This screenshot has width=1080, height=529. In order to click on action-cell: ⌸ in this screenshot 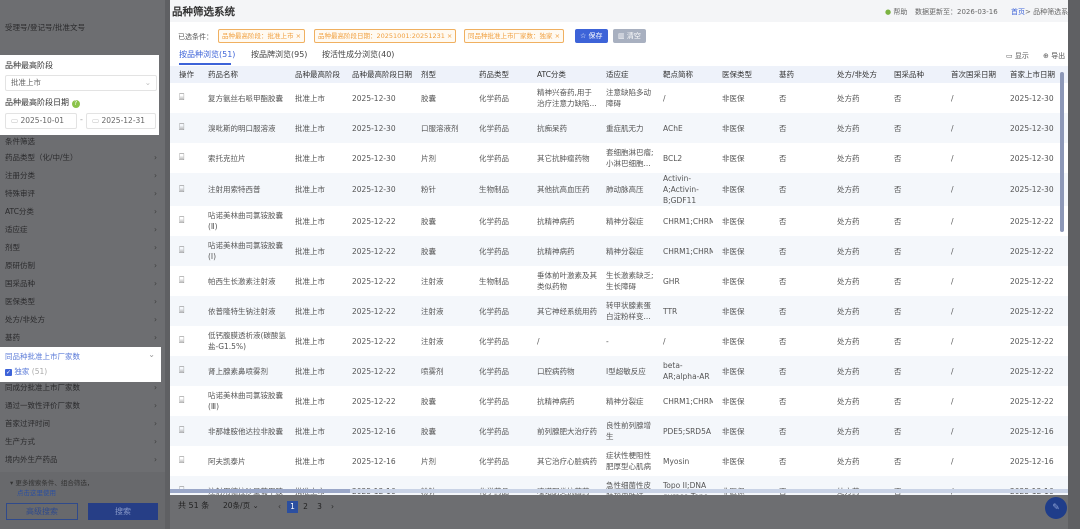, I will do `click(184, 341)`.